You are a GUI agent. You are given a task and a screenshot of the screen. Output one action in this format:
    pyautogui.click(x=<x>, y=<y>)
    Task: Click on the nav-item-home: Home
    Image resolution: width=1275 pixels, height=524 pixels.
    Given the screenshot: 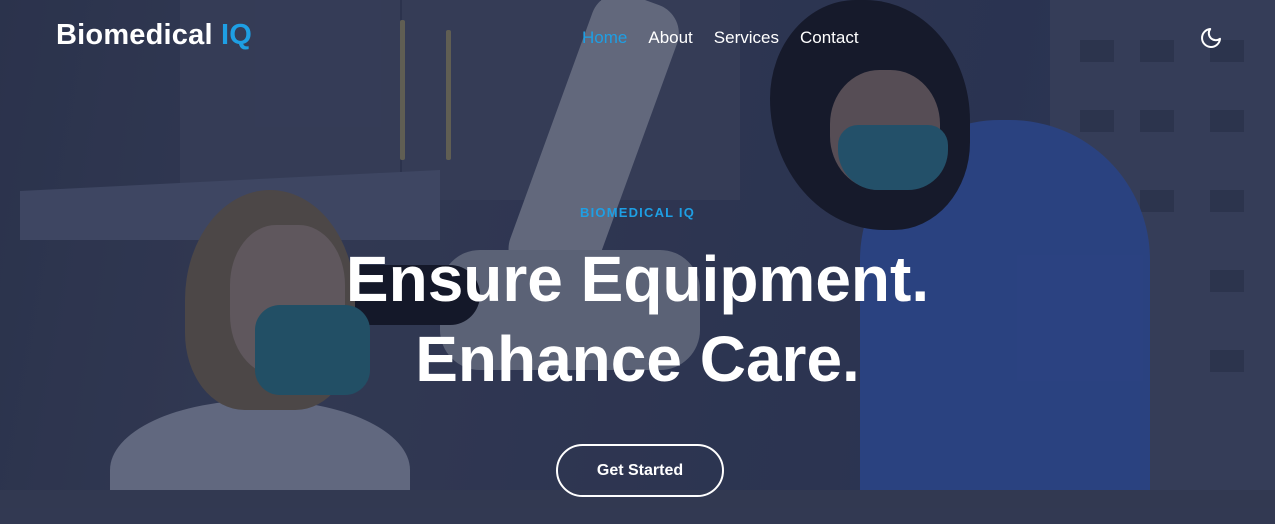 What is the action you would take?
    pyautogui.click(x=604, y=38)
    